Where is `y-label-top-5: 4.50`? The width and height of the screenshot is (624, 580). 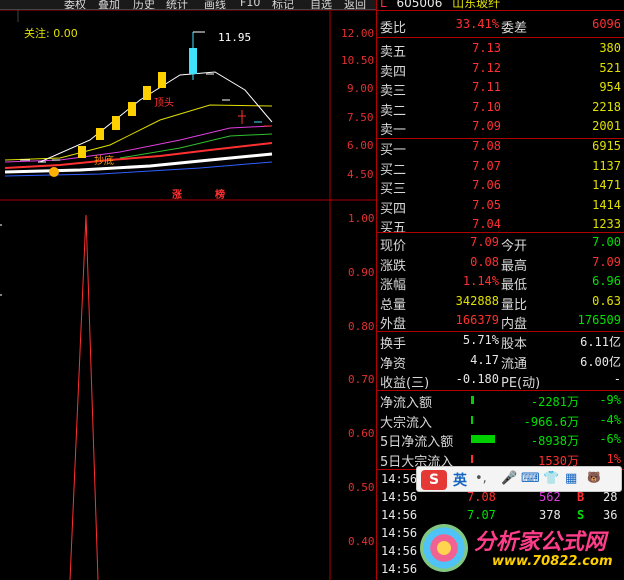 y-label-top-5: 4.50 is located at coordinates (360, 174).